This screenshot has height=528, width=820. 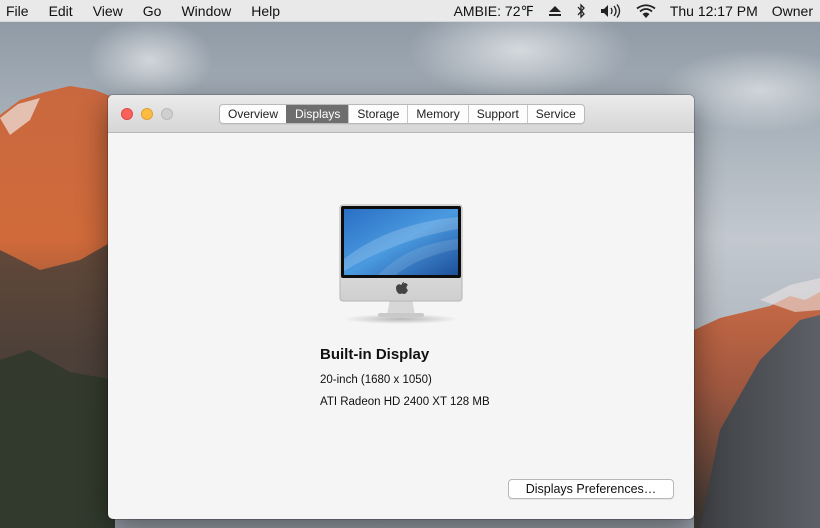 I want to click on display-name: Built-in Display, so click(x=375, y=354).